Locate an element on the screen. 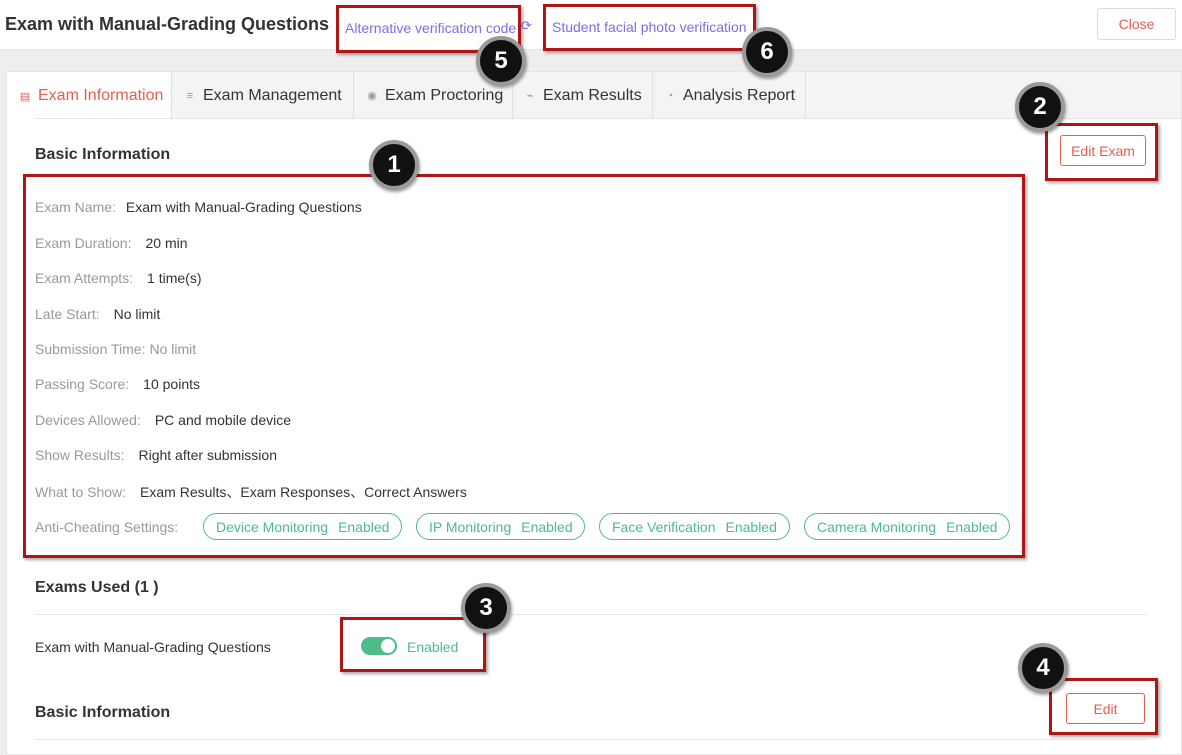  eye-icon: ◉ is located at coordinates (372, 96).